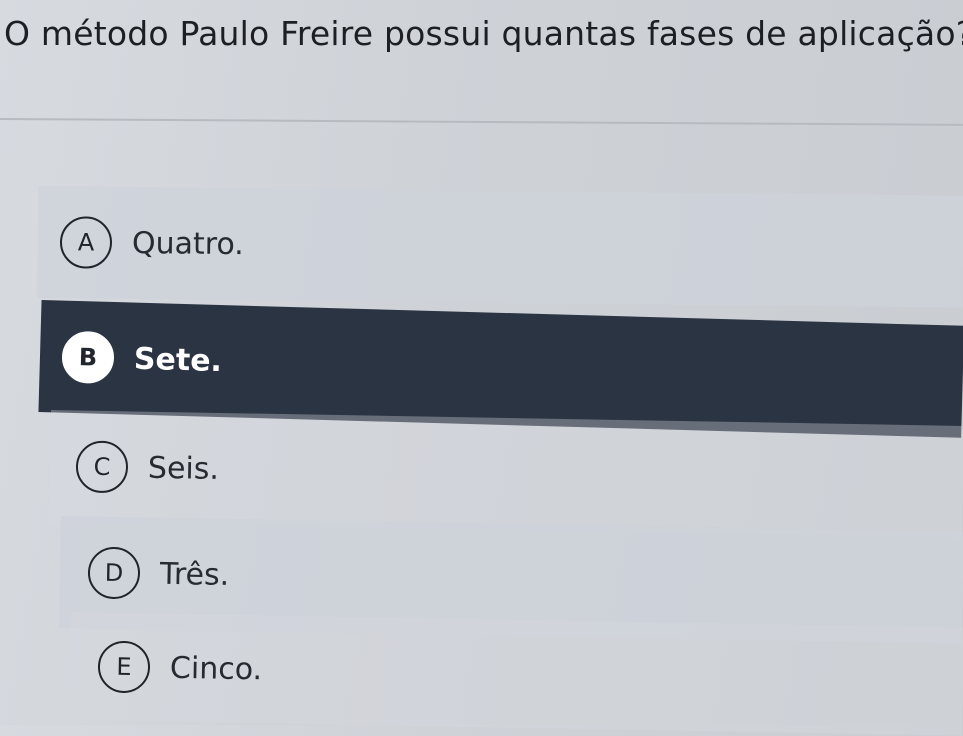 The image size is (963, 736). What do you see at coordinates (187, 243) in the screenshot?
I see `option-label-a: Quatro.` at bounding box center [187, 243].